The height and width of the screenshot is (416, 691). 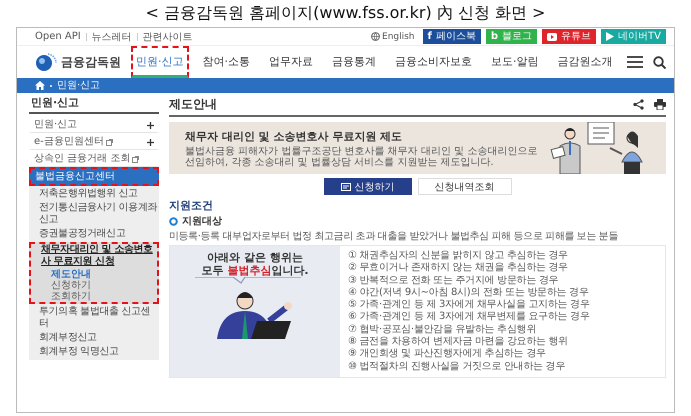 I want to click on list-item: ② 무효이거나 존재하지 않는 채권을 추심하는 경우, so click(x=458, y=268).